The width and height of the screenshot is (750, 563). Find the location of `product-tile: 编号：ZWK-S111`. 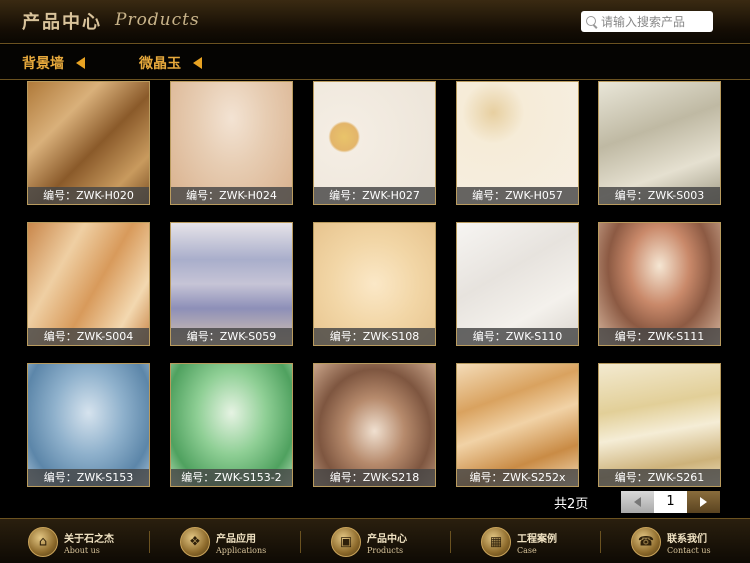

product-tile: 编号：ZWK-S111 is located at coordinates (659, 284).